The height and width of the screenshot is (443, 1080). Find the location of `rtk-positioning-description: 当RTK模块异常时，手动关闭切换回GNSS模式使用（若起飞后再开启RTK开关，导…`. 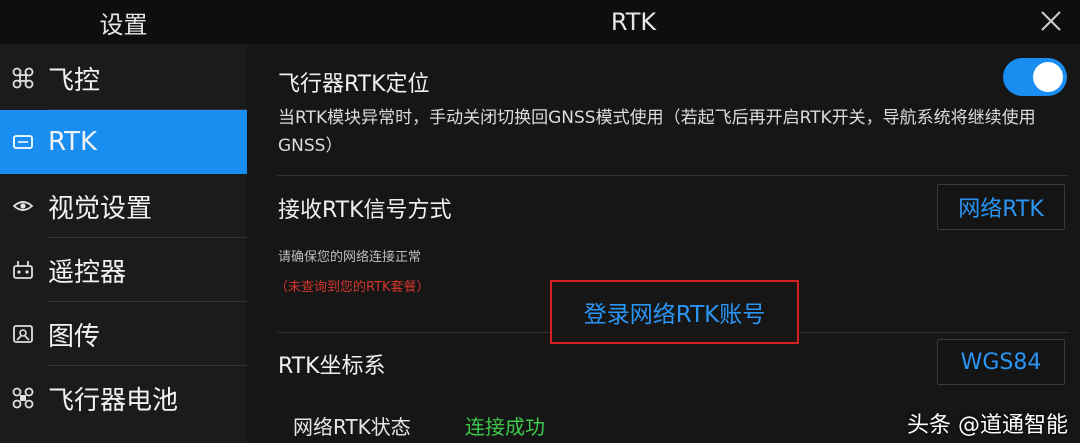

rtk-positioning-description: 当RTK模块异常时，手动关闭切换回GNSS模式使用（若起飞后再开启RTK开关，导… is located at coordinates (657, 132).